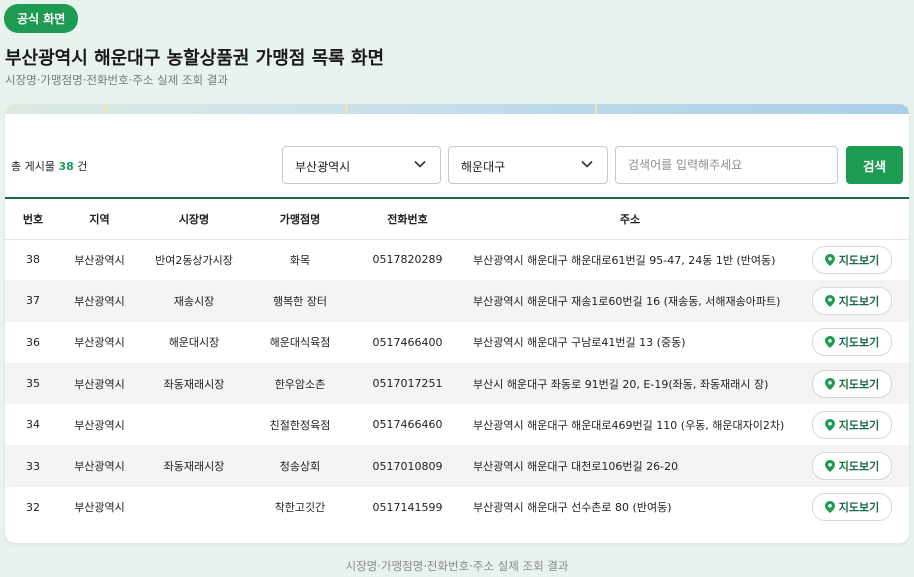  What do you see at coordinates (407, 425) in the screenshot?
I see `cell-phone: 0517466460` at bounding box center [407, 425].